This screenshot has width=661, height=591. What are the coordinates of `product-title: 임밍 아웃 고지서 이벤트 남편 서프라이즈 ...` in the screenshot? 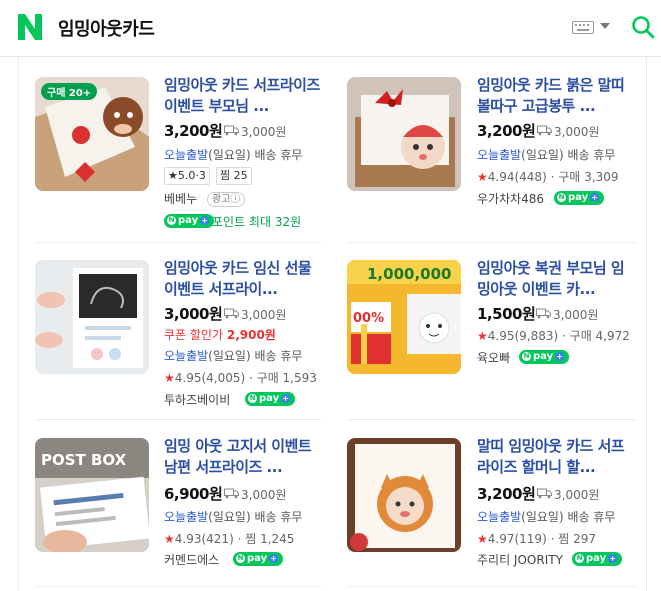 It's located at (244, 457).